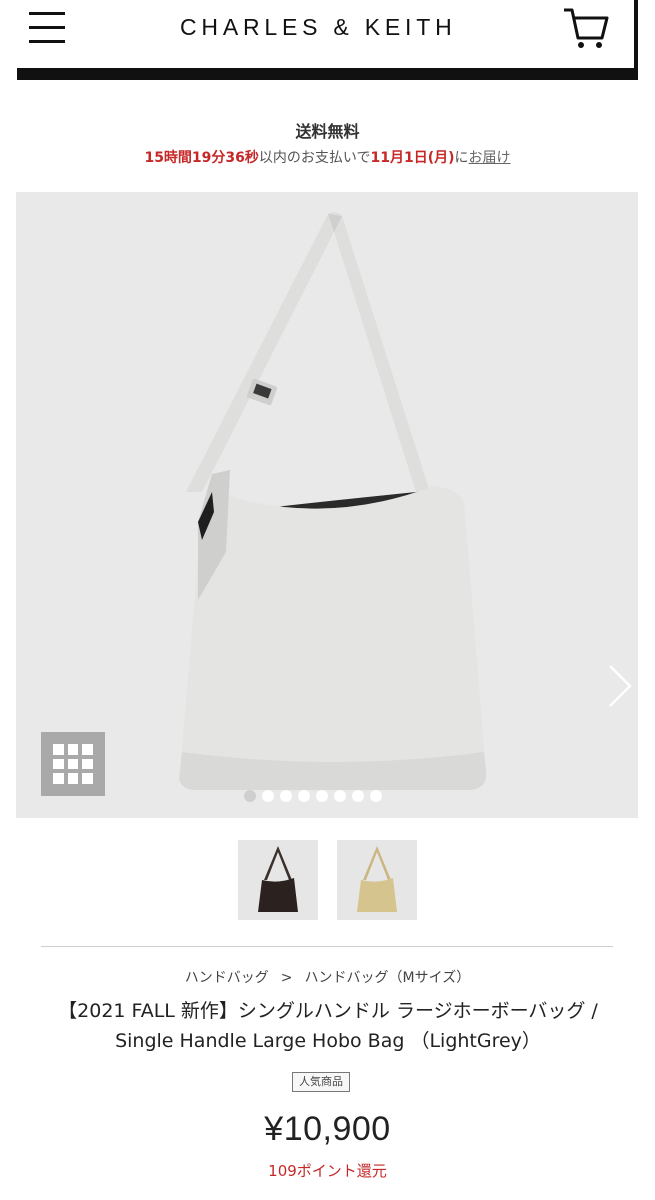  Describe the element at coordinates (412, 158) in the screenshot. I see `delivery-date: 11月1日(月)` at that location.